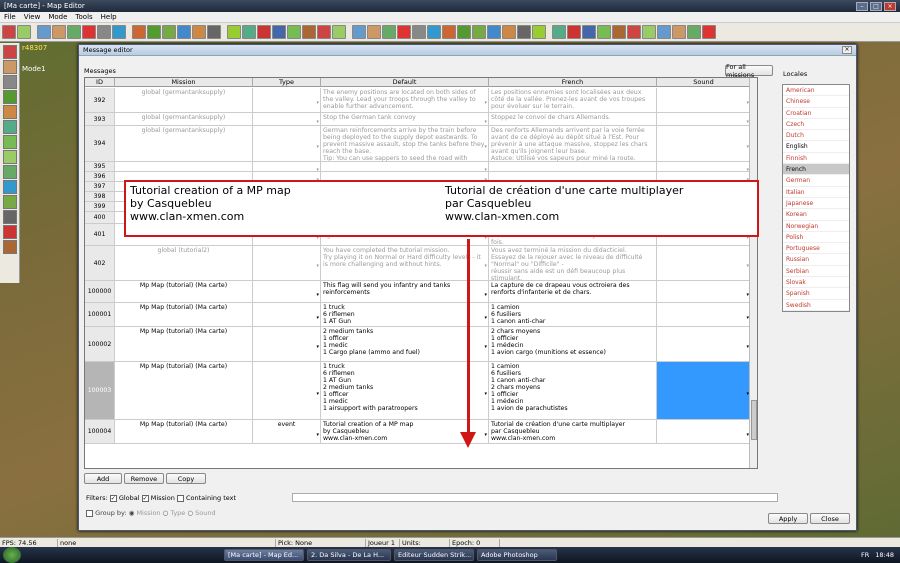 Image resolution: width=900 pixels, height=563 pixels. What do you see at coordinates (184, 166) in the screenshot?
I see `cell-mission` at bounding box center [184, 166].